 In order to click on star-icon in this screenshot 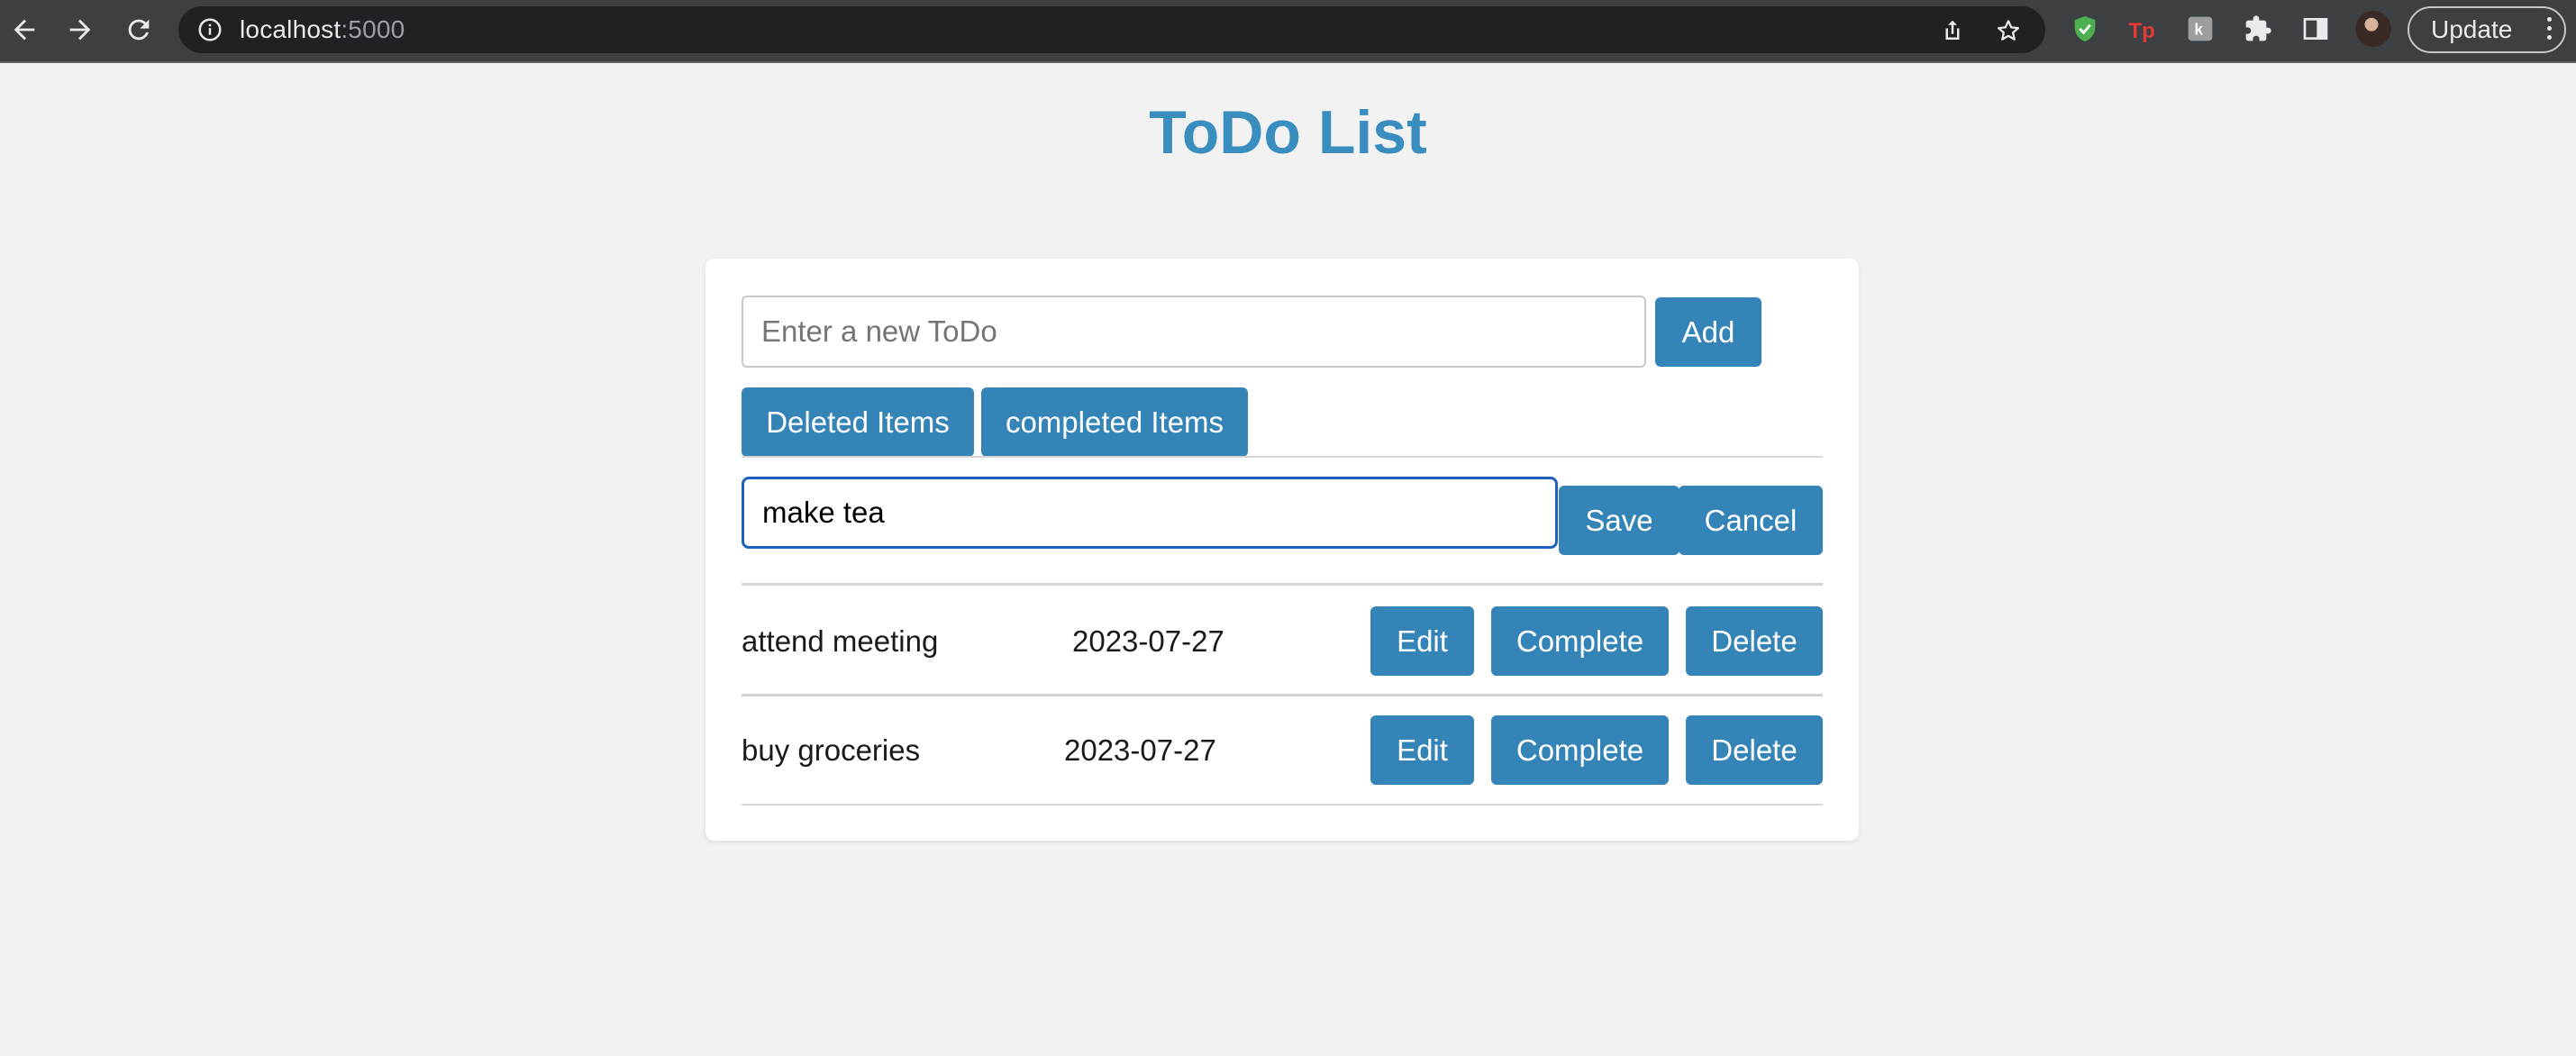, I will do `click(2008, 30)`.